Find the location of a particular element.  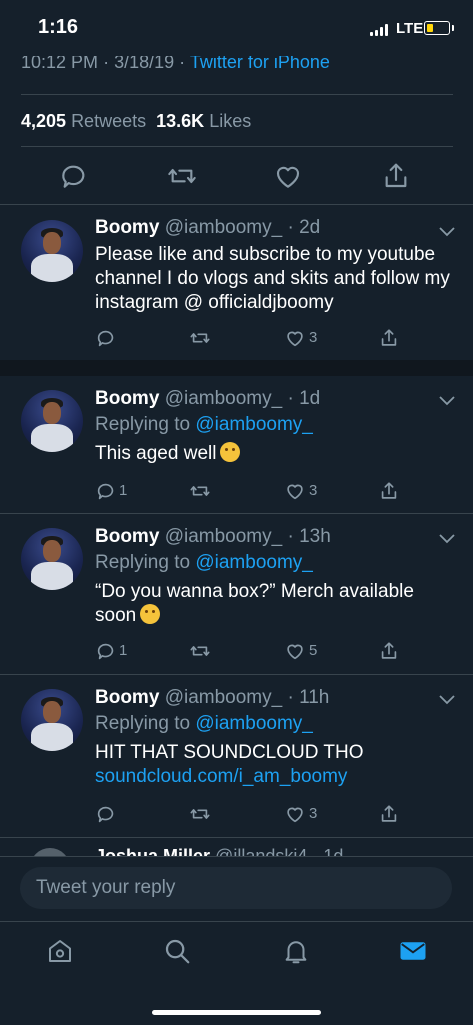

tweet-age: 11h is located at coordinates (314, 697).